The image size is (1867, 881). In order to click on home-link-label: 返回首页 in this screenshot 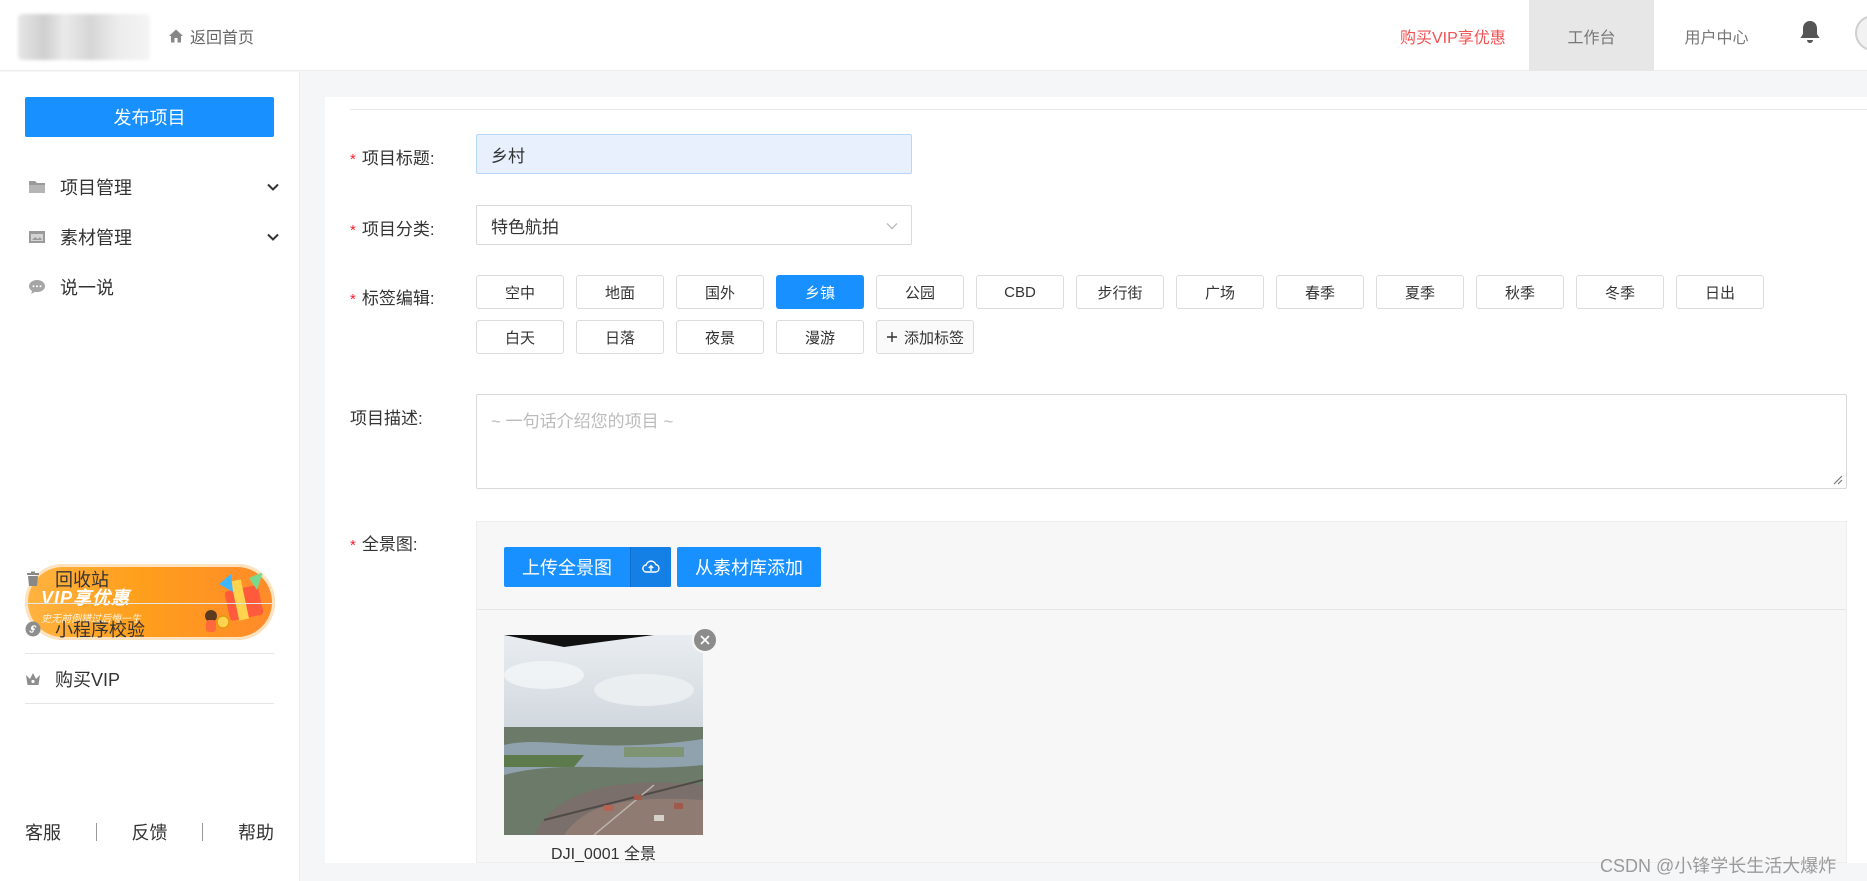, I will do `click(222, 38)`.